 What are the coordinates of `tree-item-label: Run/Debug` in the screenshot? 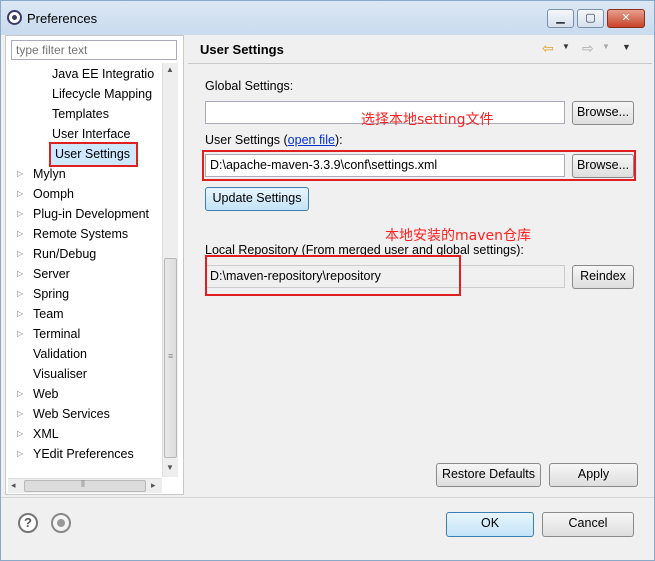 It's located at (65, 254).